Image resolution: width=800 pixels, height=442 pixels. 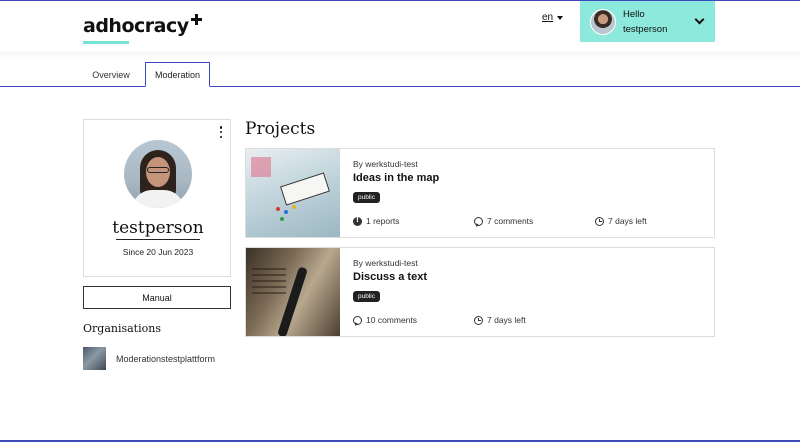 I want to click on user-greeting: Hello testperson, so click(x=645, y=22).